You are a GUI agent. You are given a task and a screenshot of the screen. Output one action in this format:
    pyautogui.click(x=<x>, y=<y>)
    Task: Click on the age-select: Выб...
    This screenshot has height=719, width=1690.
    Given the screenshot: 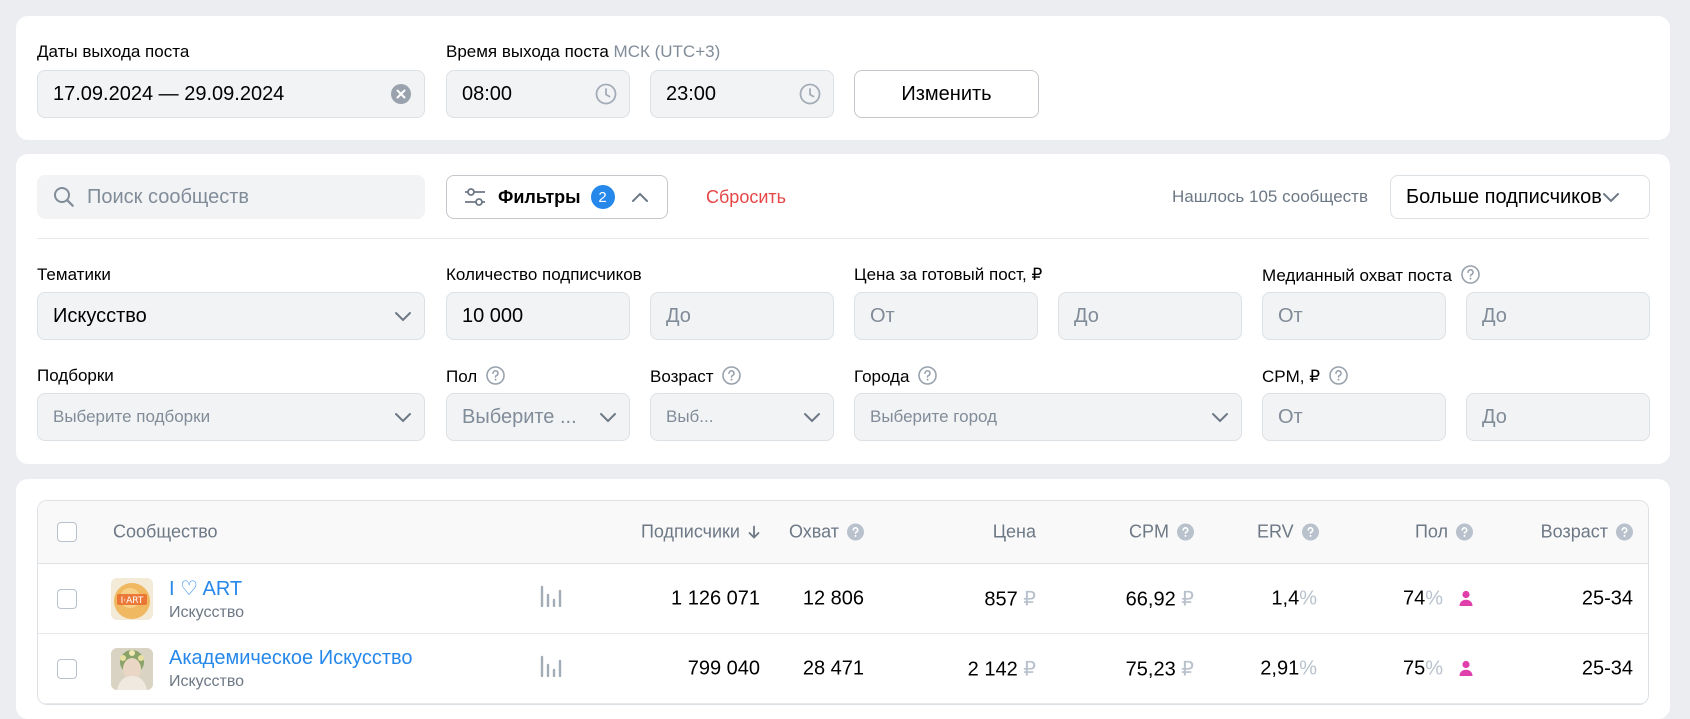 What is the action you would take?
    pyautogui.click(x=742, y=417)
    